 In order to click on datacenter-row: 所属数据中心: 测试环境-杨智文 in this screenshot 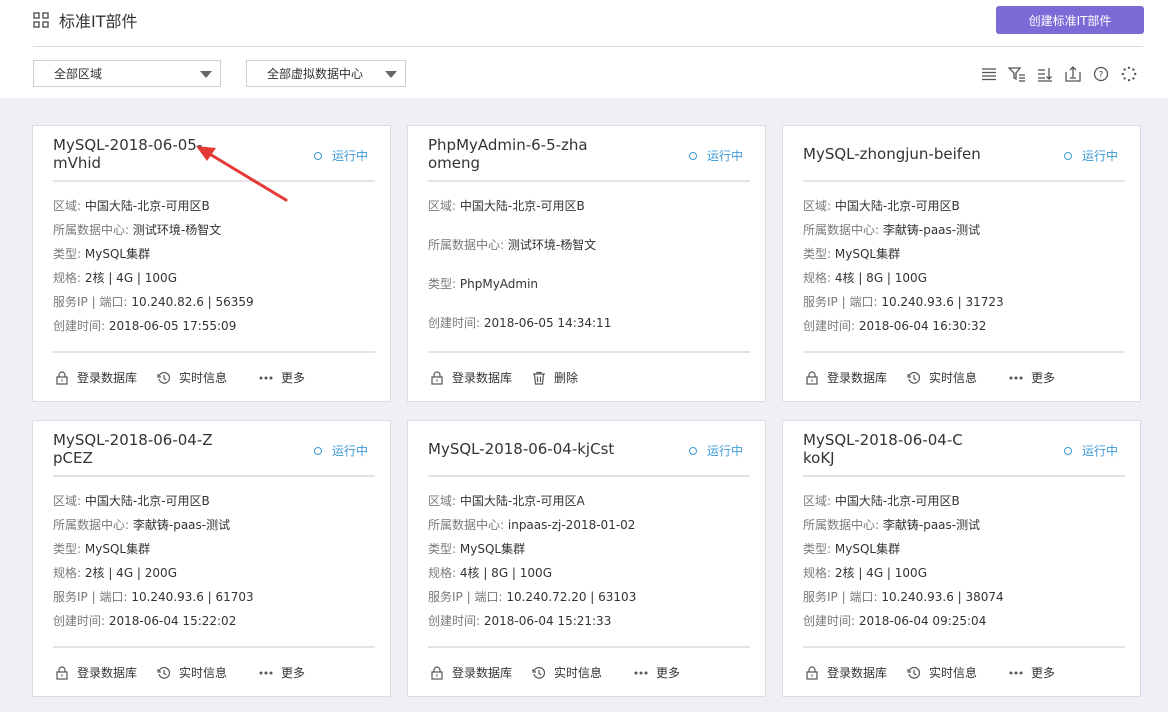, I will do `click(512, 245)`.